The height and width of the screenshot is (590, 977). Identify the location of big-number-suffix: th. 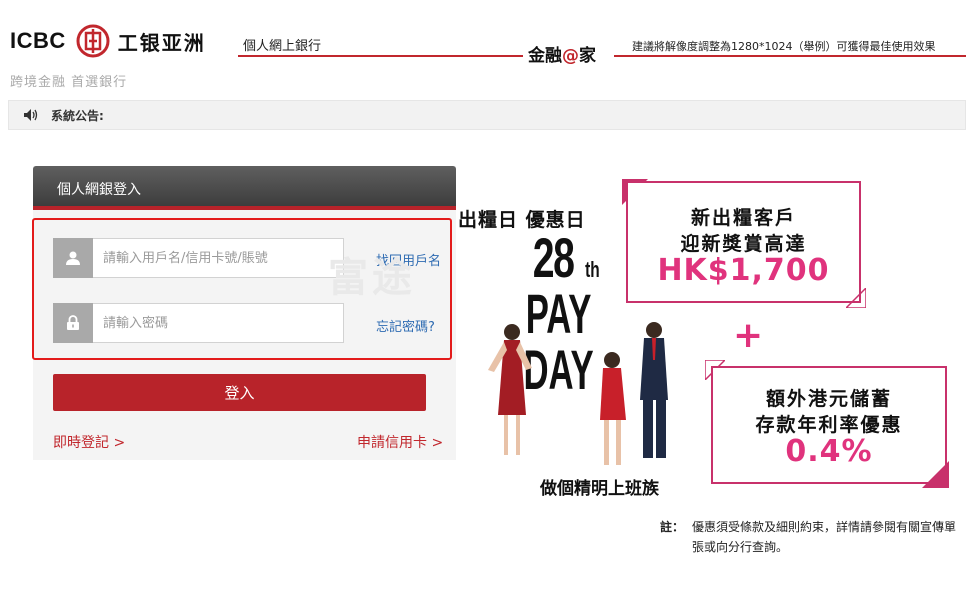
(592, 269).